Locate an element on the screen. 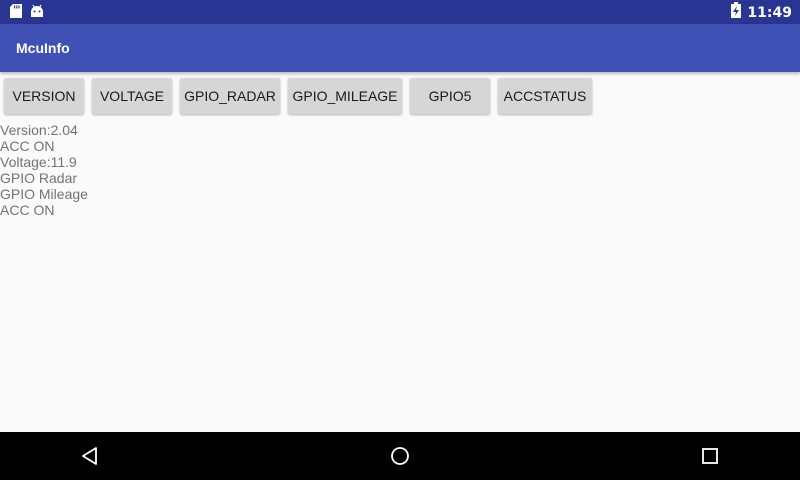 This screenshot has height=480, width=800. log-line: GPIO Radar is located at coordinates (39, 178).